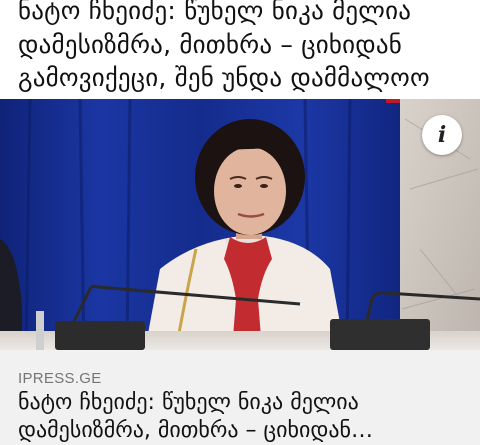 The height and width of the screenshot is (445, 480). I want to click on info-button: i, so click(442, 135).